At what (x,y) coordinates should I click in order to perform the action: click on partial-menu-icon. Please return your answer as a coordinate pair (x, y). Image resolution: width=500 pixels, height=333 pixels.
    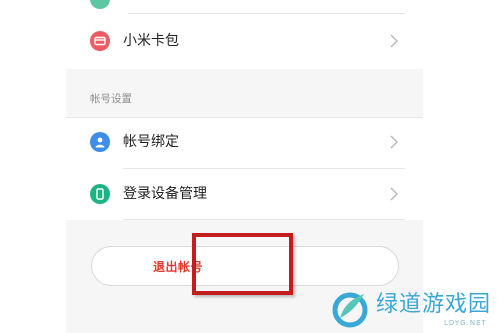
    Looking at the image, I should click on (100, 4).